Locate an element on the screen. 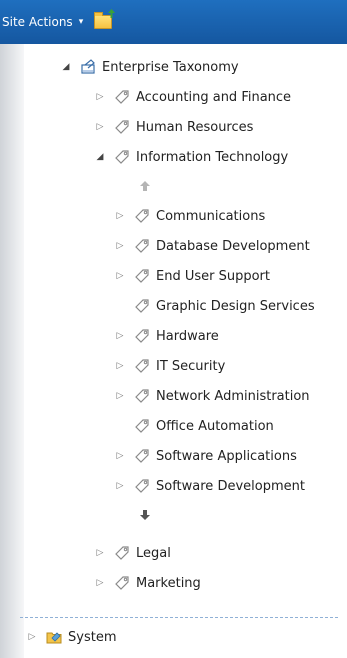 Image resolution: width=347 pixels, height=658 pixels. tree-node-accounting: ▷ Accounting and Finance is located at coordinates (193, 97).